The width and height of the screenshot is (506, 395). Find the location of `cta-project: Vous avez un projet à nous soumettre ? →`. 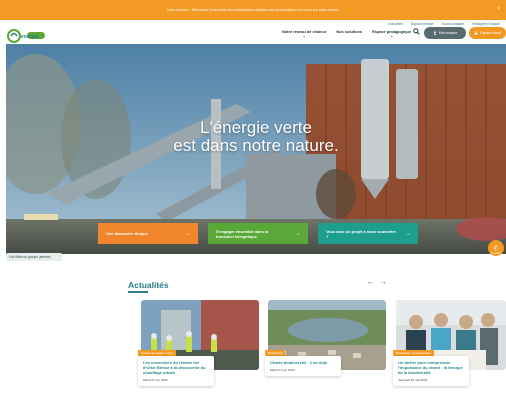

cta-project: Vous avez un projet à nous soumettre ? → is located at coordinates (368, 233).